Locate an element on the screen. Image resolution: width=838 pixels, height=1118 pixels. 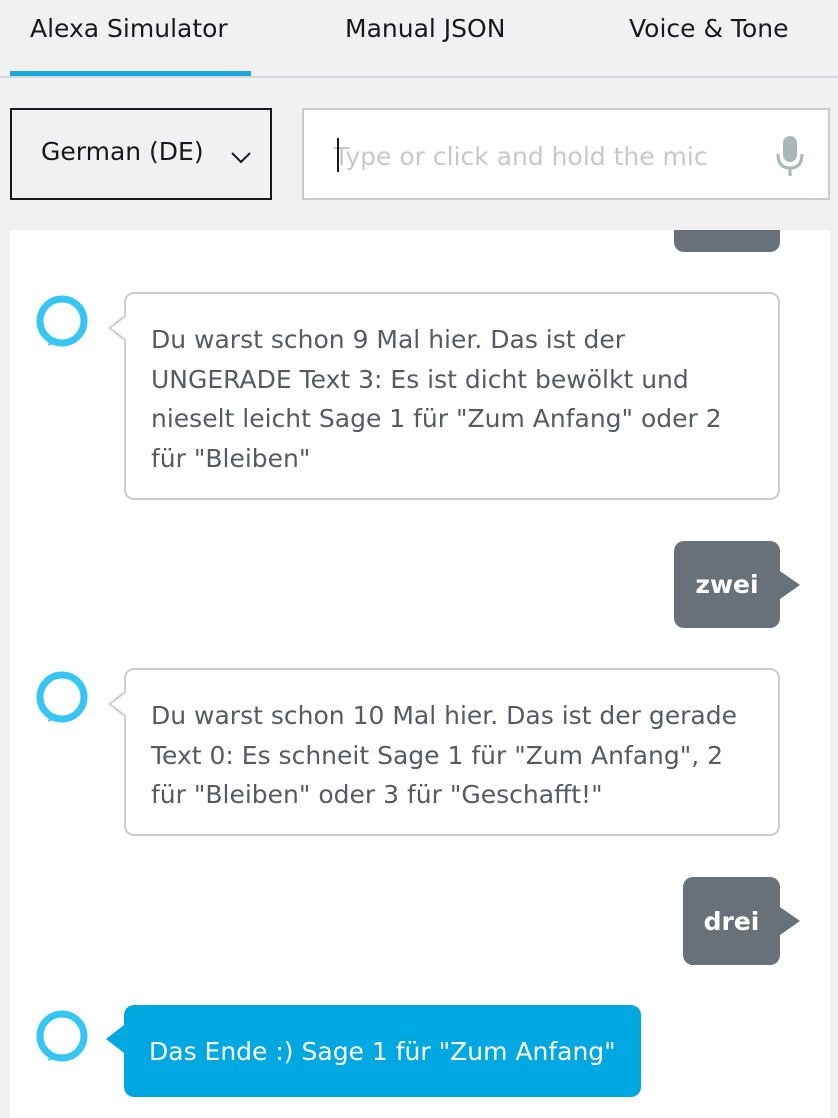
utterance-input is located at coordinates (544, 156).